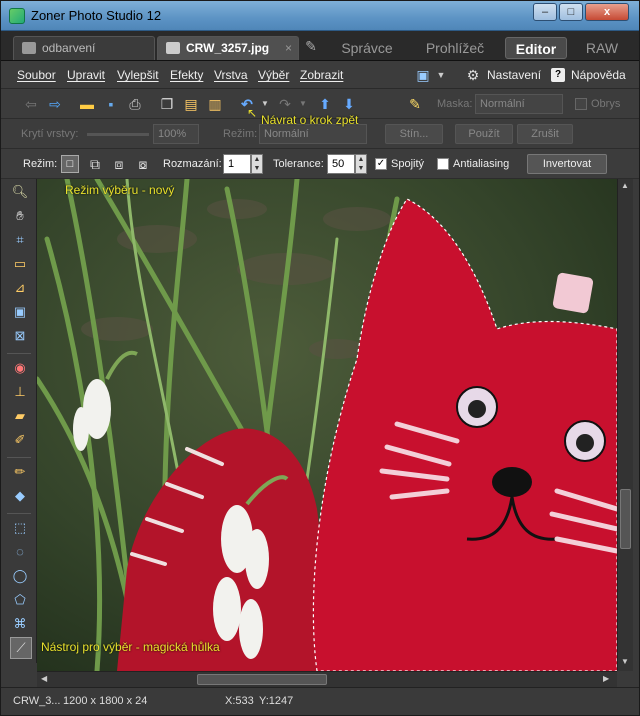 The image size is (640, 716). Describe the element at coordinates (20, 624) in the screenshot. I see `magnetic-select-icon: ⌘` at that location.